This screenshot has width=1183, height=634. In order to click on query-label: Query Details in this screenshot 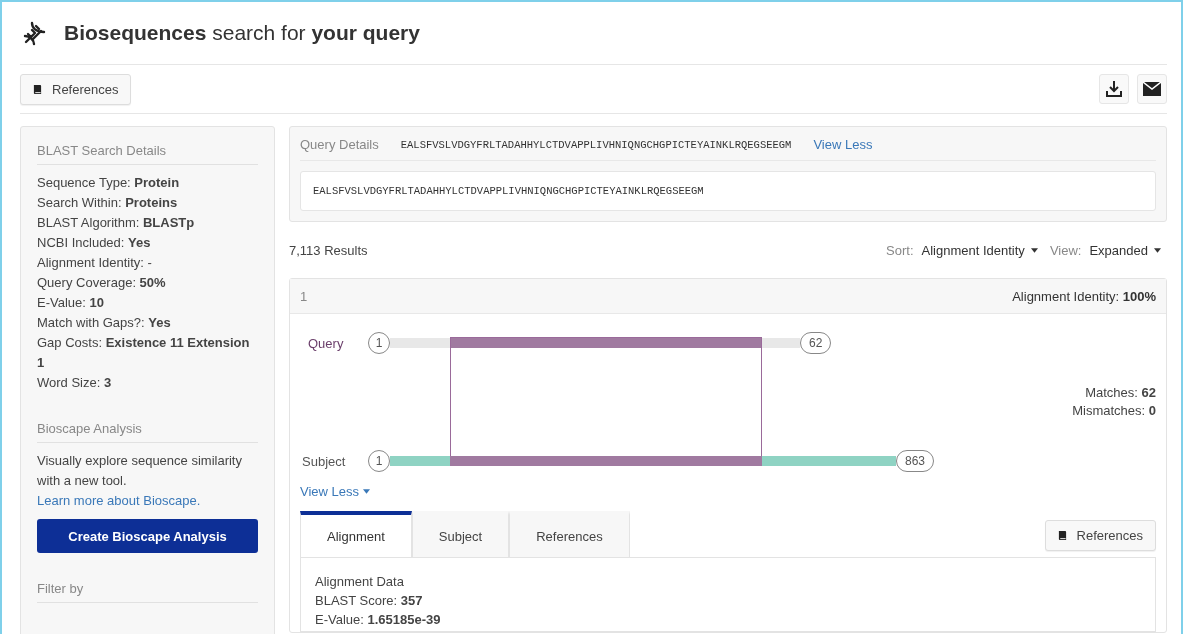, I will do `click(339, 144)`.